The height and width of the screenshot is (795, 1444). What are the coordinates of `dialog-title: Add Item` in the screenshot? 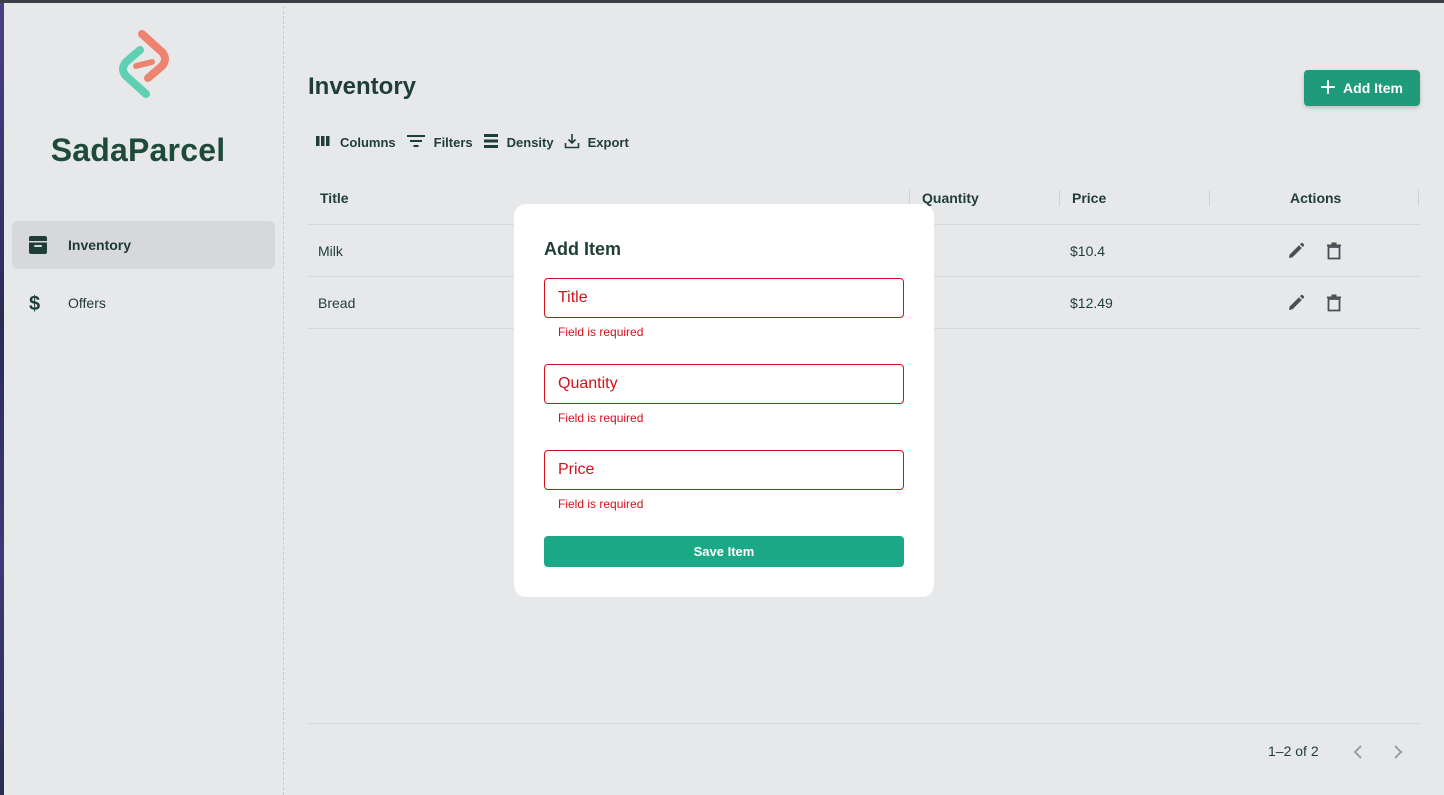 It's located at (583, 249).